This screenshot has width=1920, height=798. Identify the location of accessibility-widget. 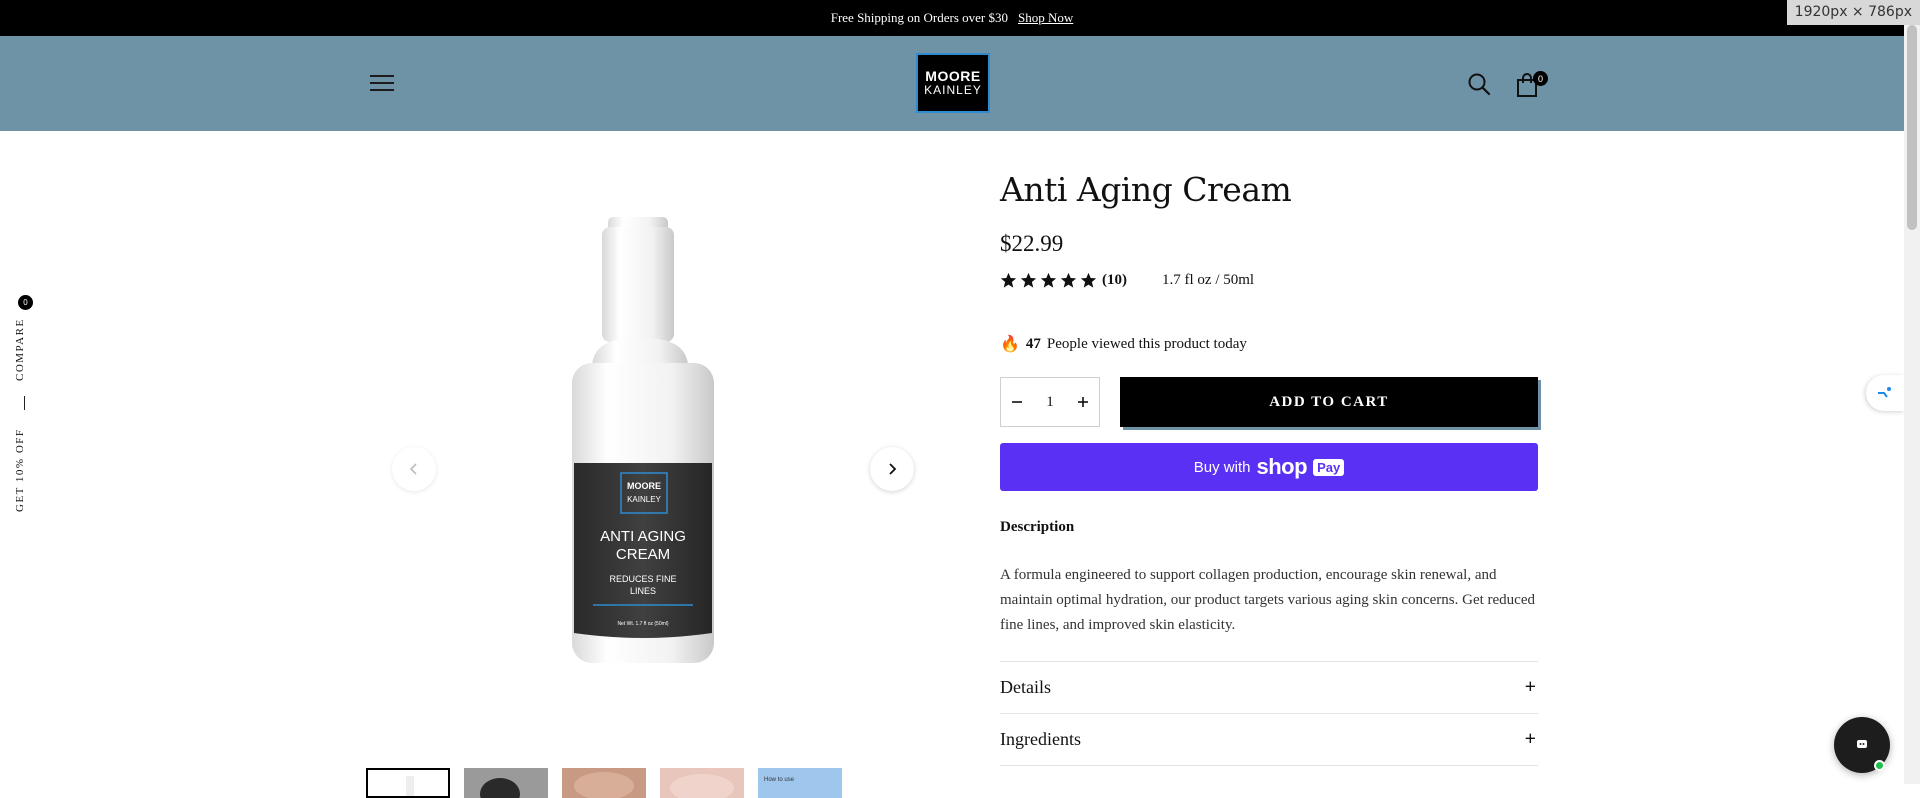
(1885, 393).